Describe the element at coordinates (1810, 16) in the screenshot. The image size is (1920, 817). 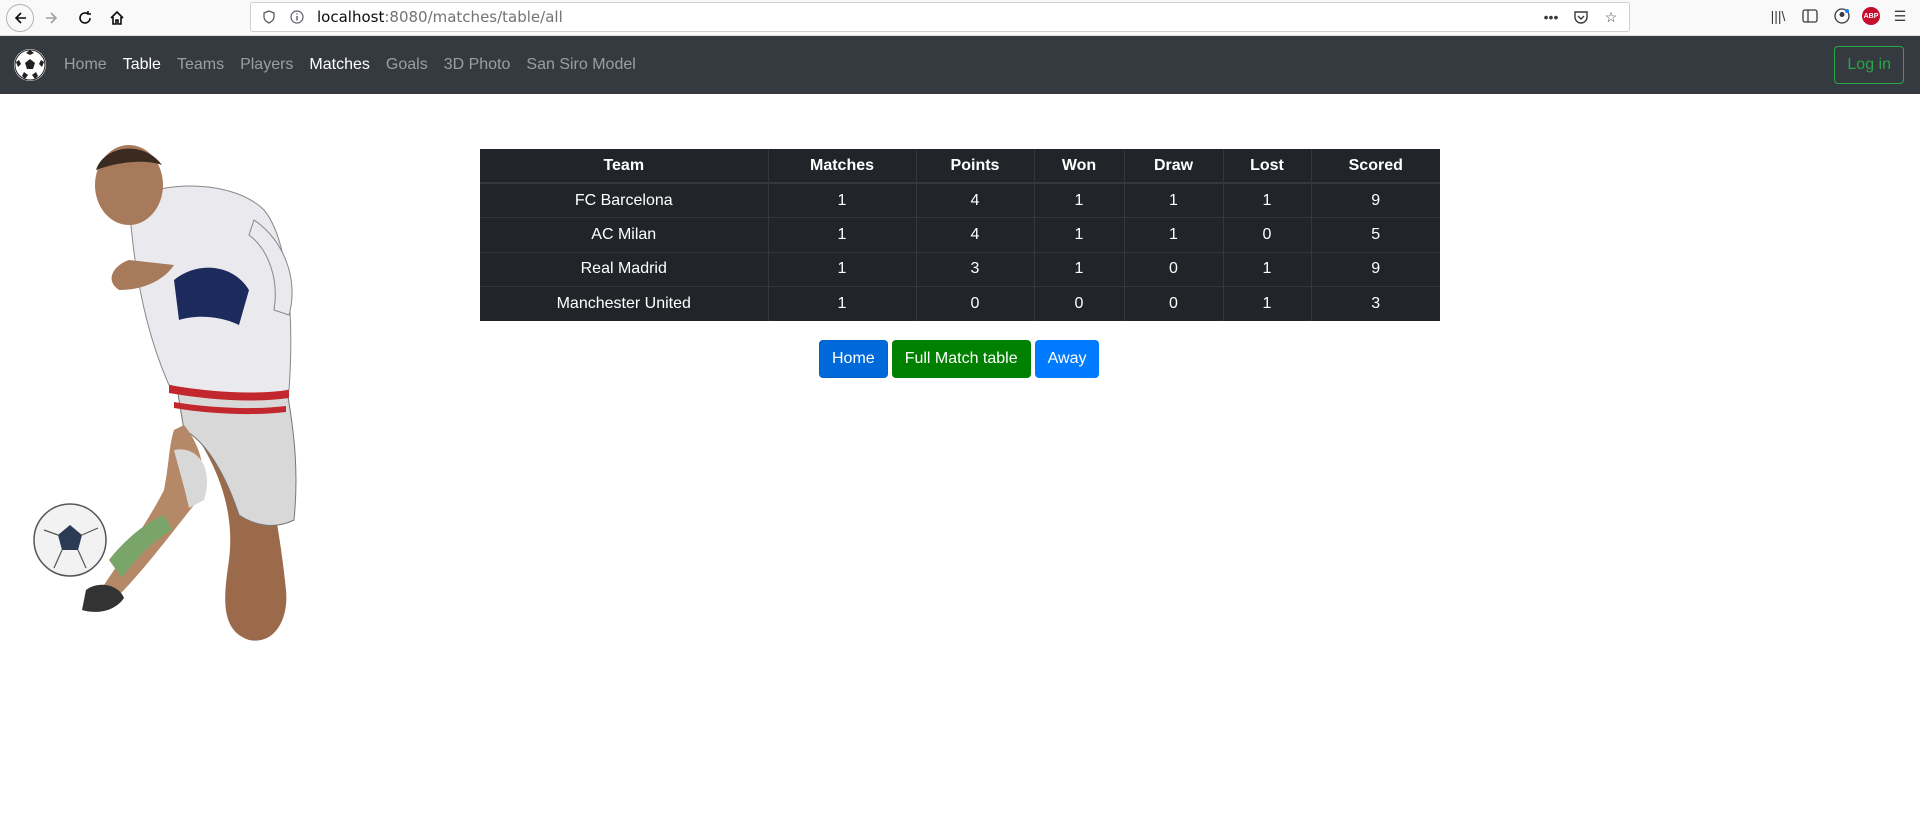
I see `sidebar-icon` at that location.